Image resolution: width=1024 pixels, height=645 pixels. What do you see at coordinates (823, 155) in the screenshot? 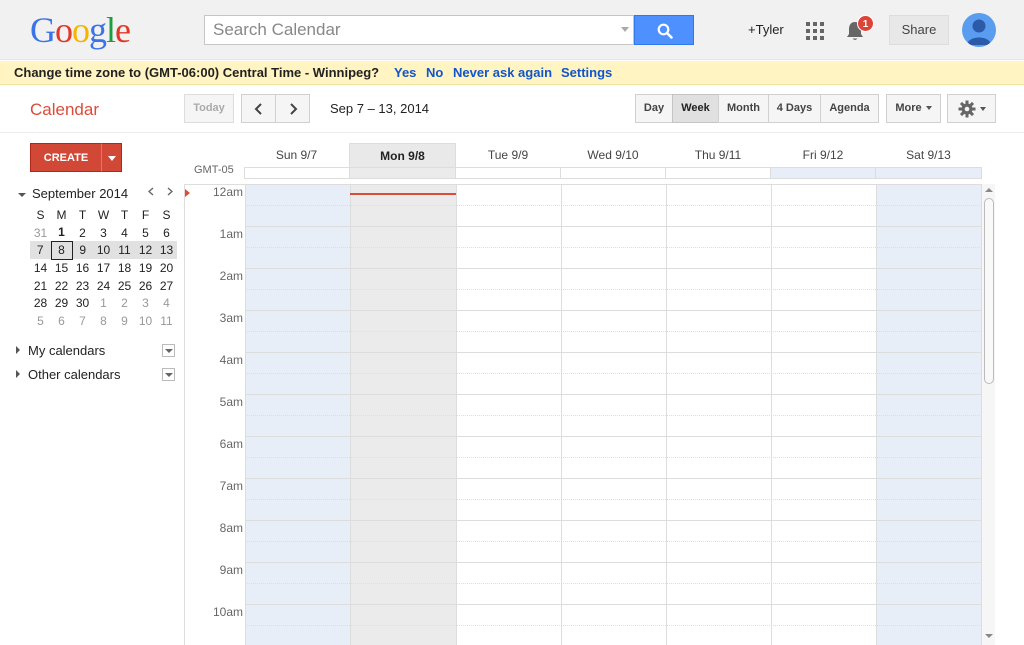
I see `day-header-fri: Fri 9/12` at bounding box center [823, 155].